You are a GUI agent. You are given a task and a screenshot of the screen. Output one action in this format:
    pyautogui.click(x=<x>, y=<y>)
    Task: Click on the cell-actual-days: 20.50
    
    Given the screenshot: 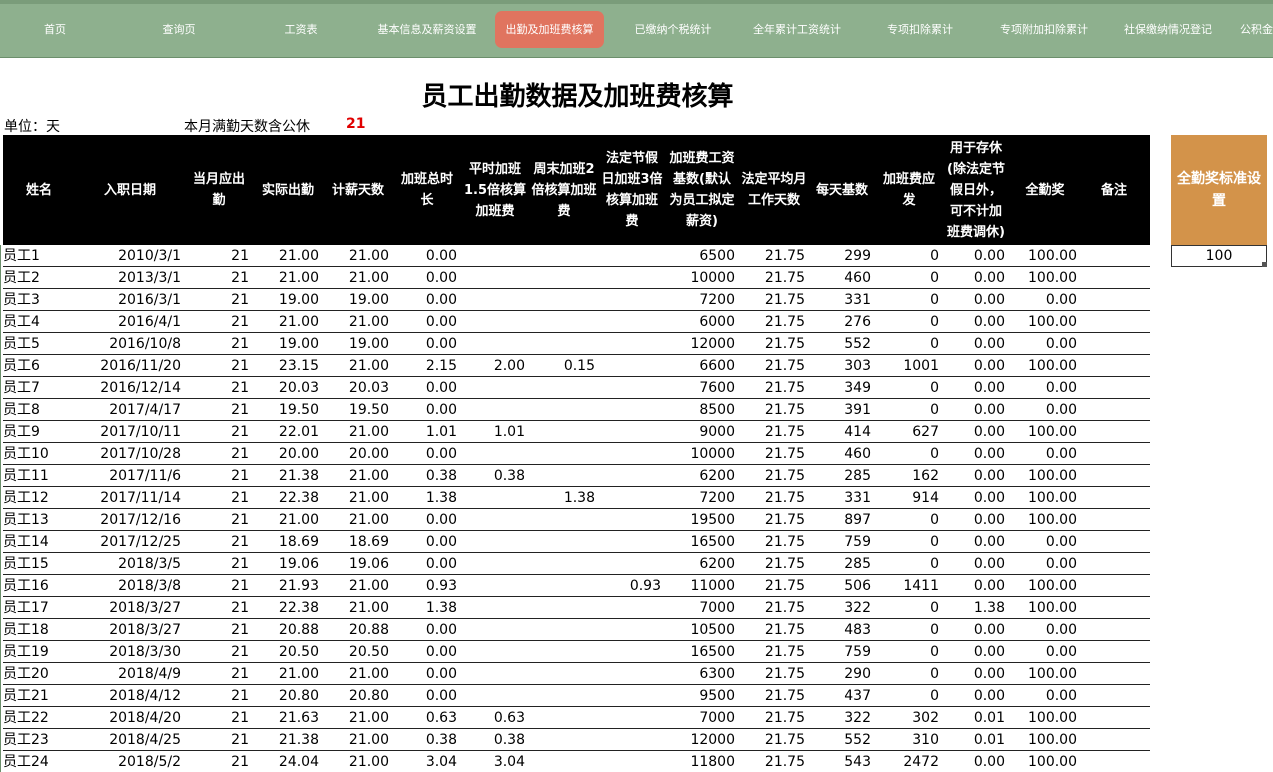 What is the action you would take?
    pyautogui.click(x=288, y=652)
    